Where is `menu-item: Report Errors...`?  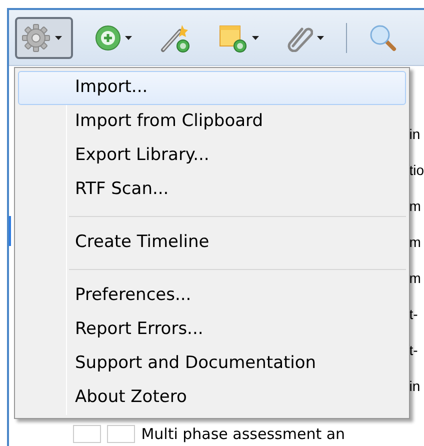 menu-item: Report Errors... is located at coordinates (212, 330).